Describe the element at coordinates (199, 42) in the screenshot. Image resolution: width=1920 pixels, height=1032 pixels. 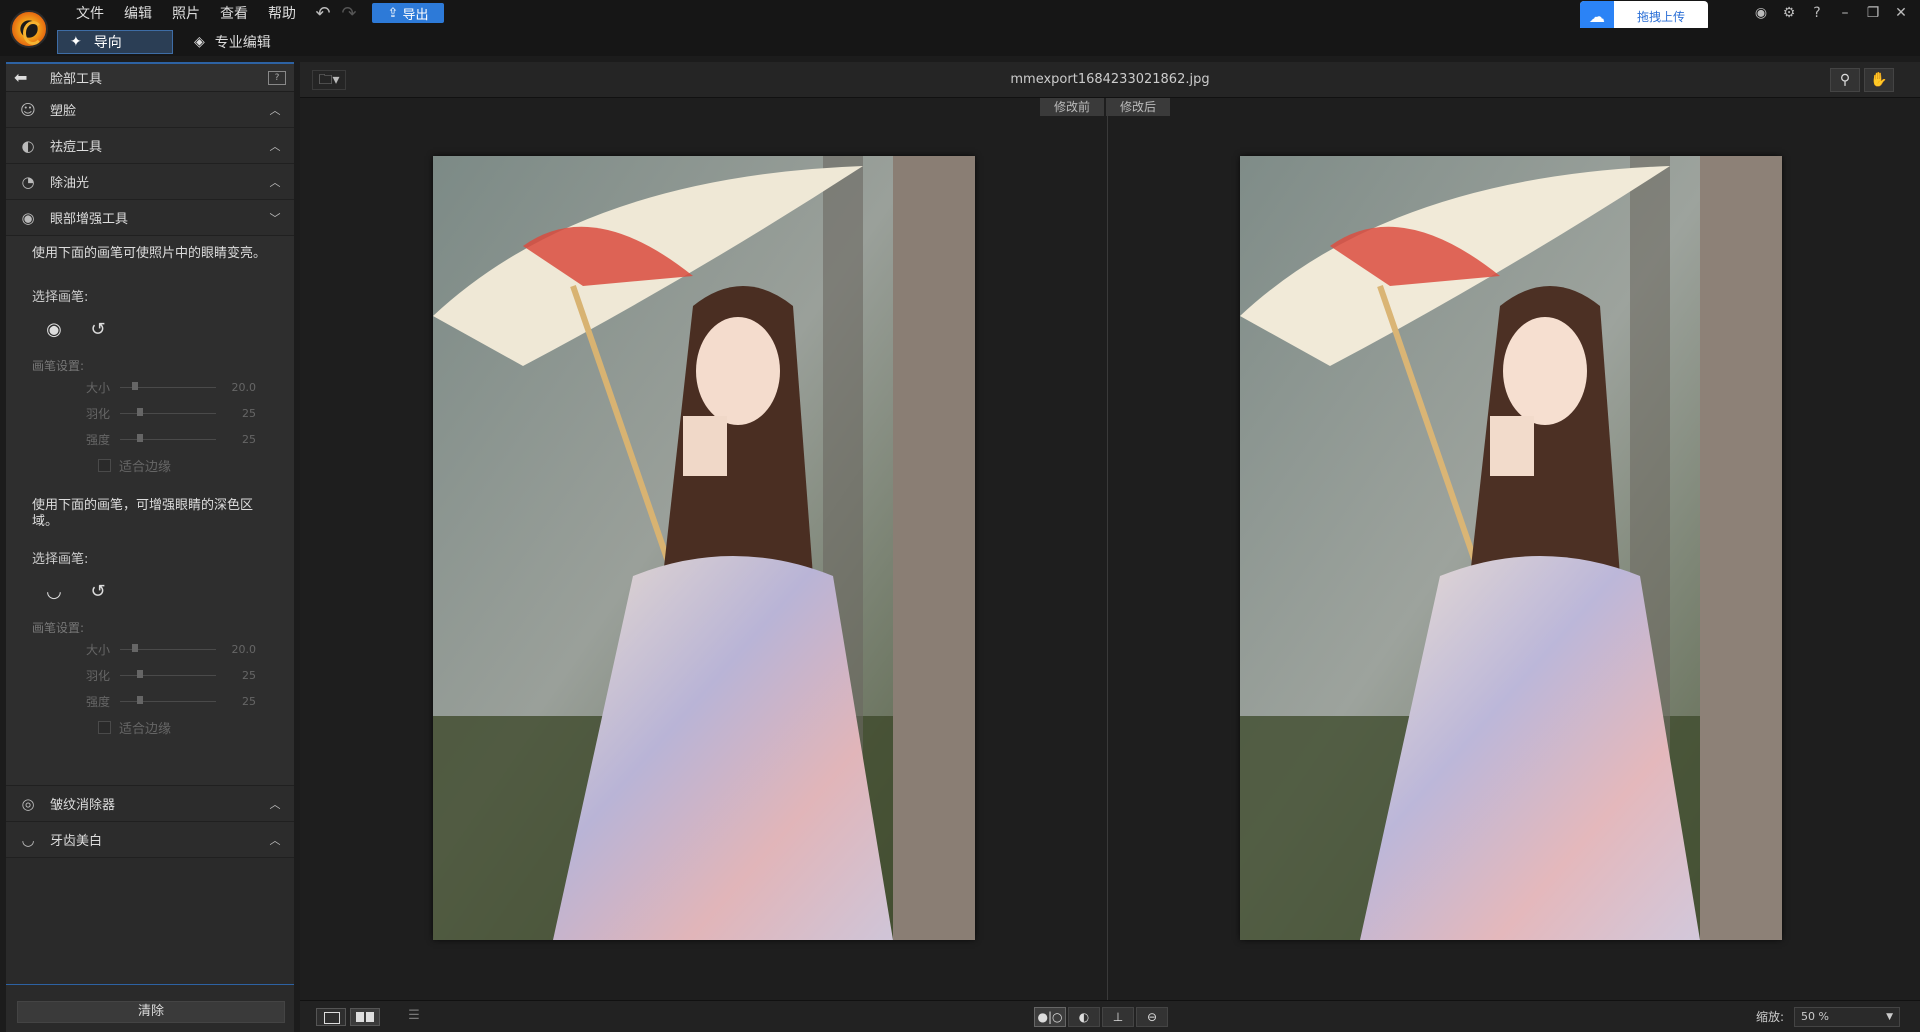
I see `layers-icon: ◈` at that location.